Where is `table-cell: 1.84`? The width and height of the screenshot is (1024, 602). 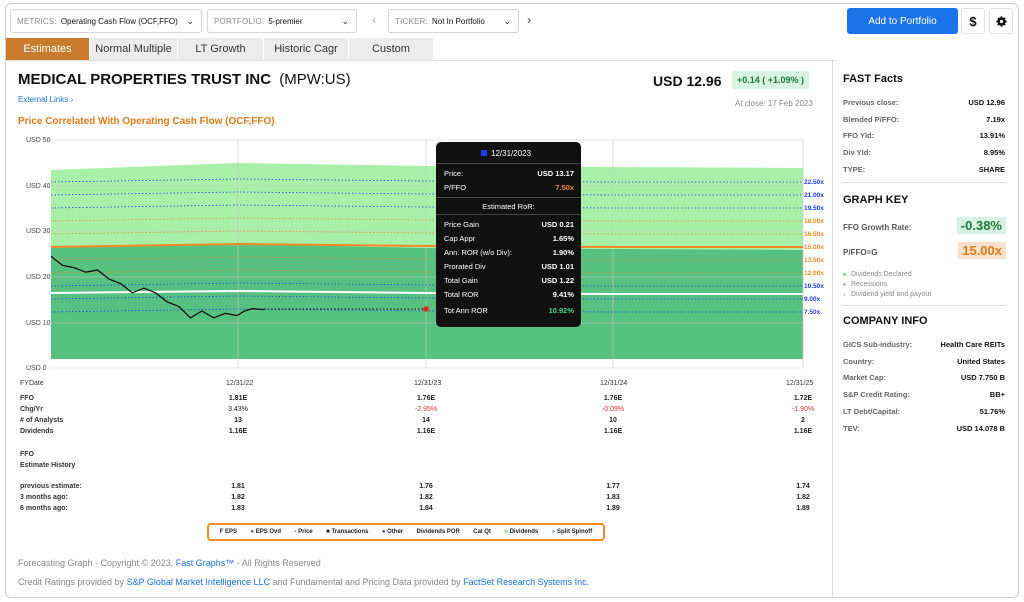
table-cell: 1.84 is located at coordinates (426, 508).